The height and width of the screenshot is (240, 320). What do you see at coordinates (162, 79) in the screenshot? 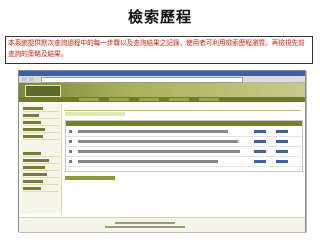
I see `browser-toolbar` at bounding box center [162, 79].